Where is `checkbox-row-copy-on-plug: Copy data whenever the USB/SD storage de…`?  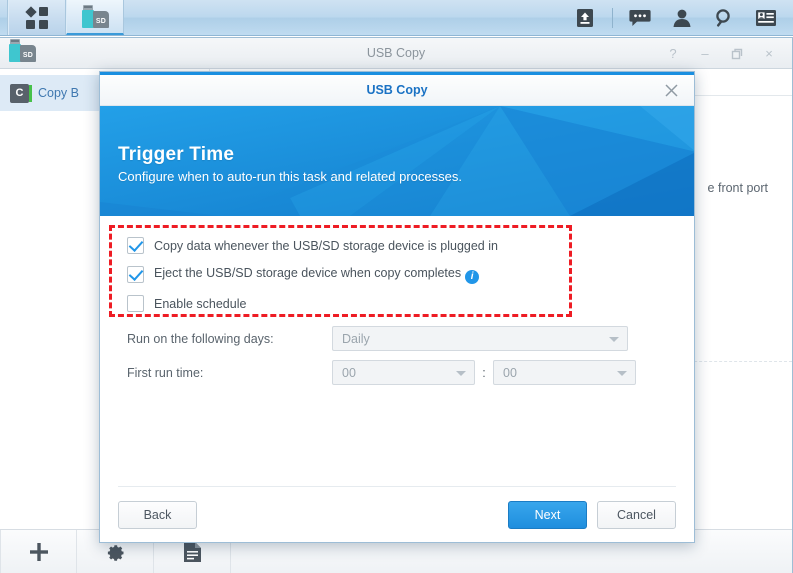 checkbox-row-copy-on-plug: Copy data whenever the USB/SD storage de… is located at coordinates (401, 245).